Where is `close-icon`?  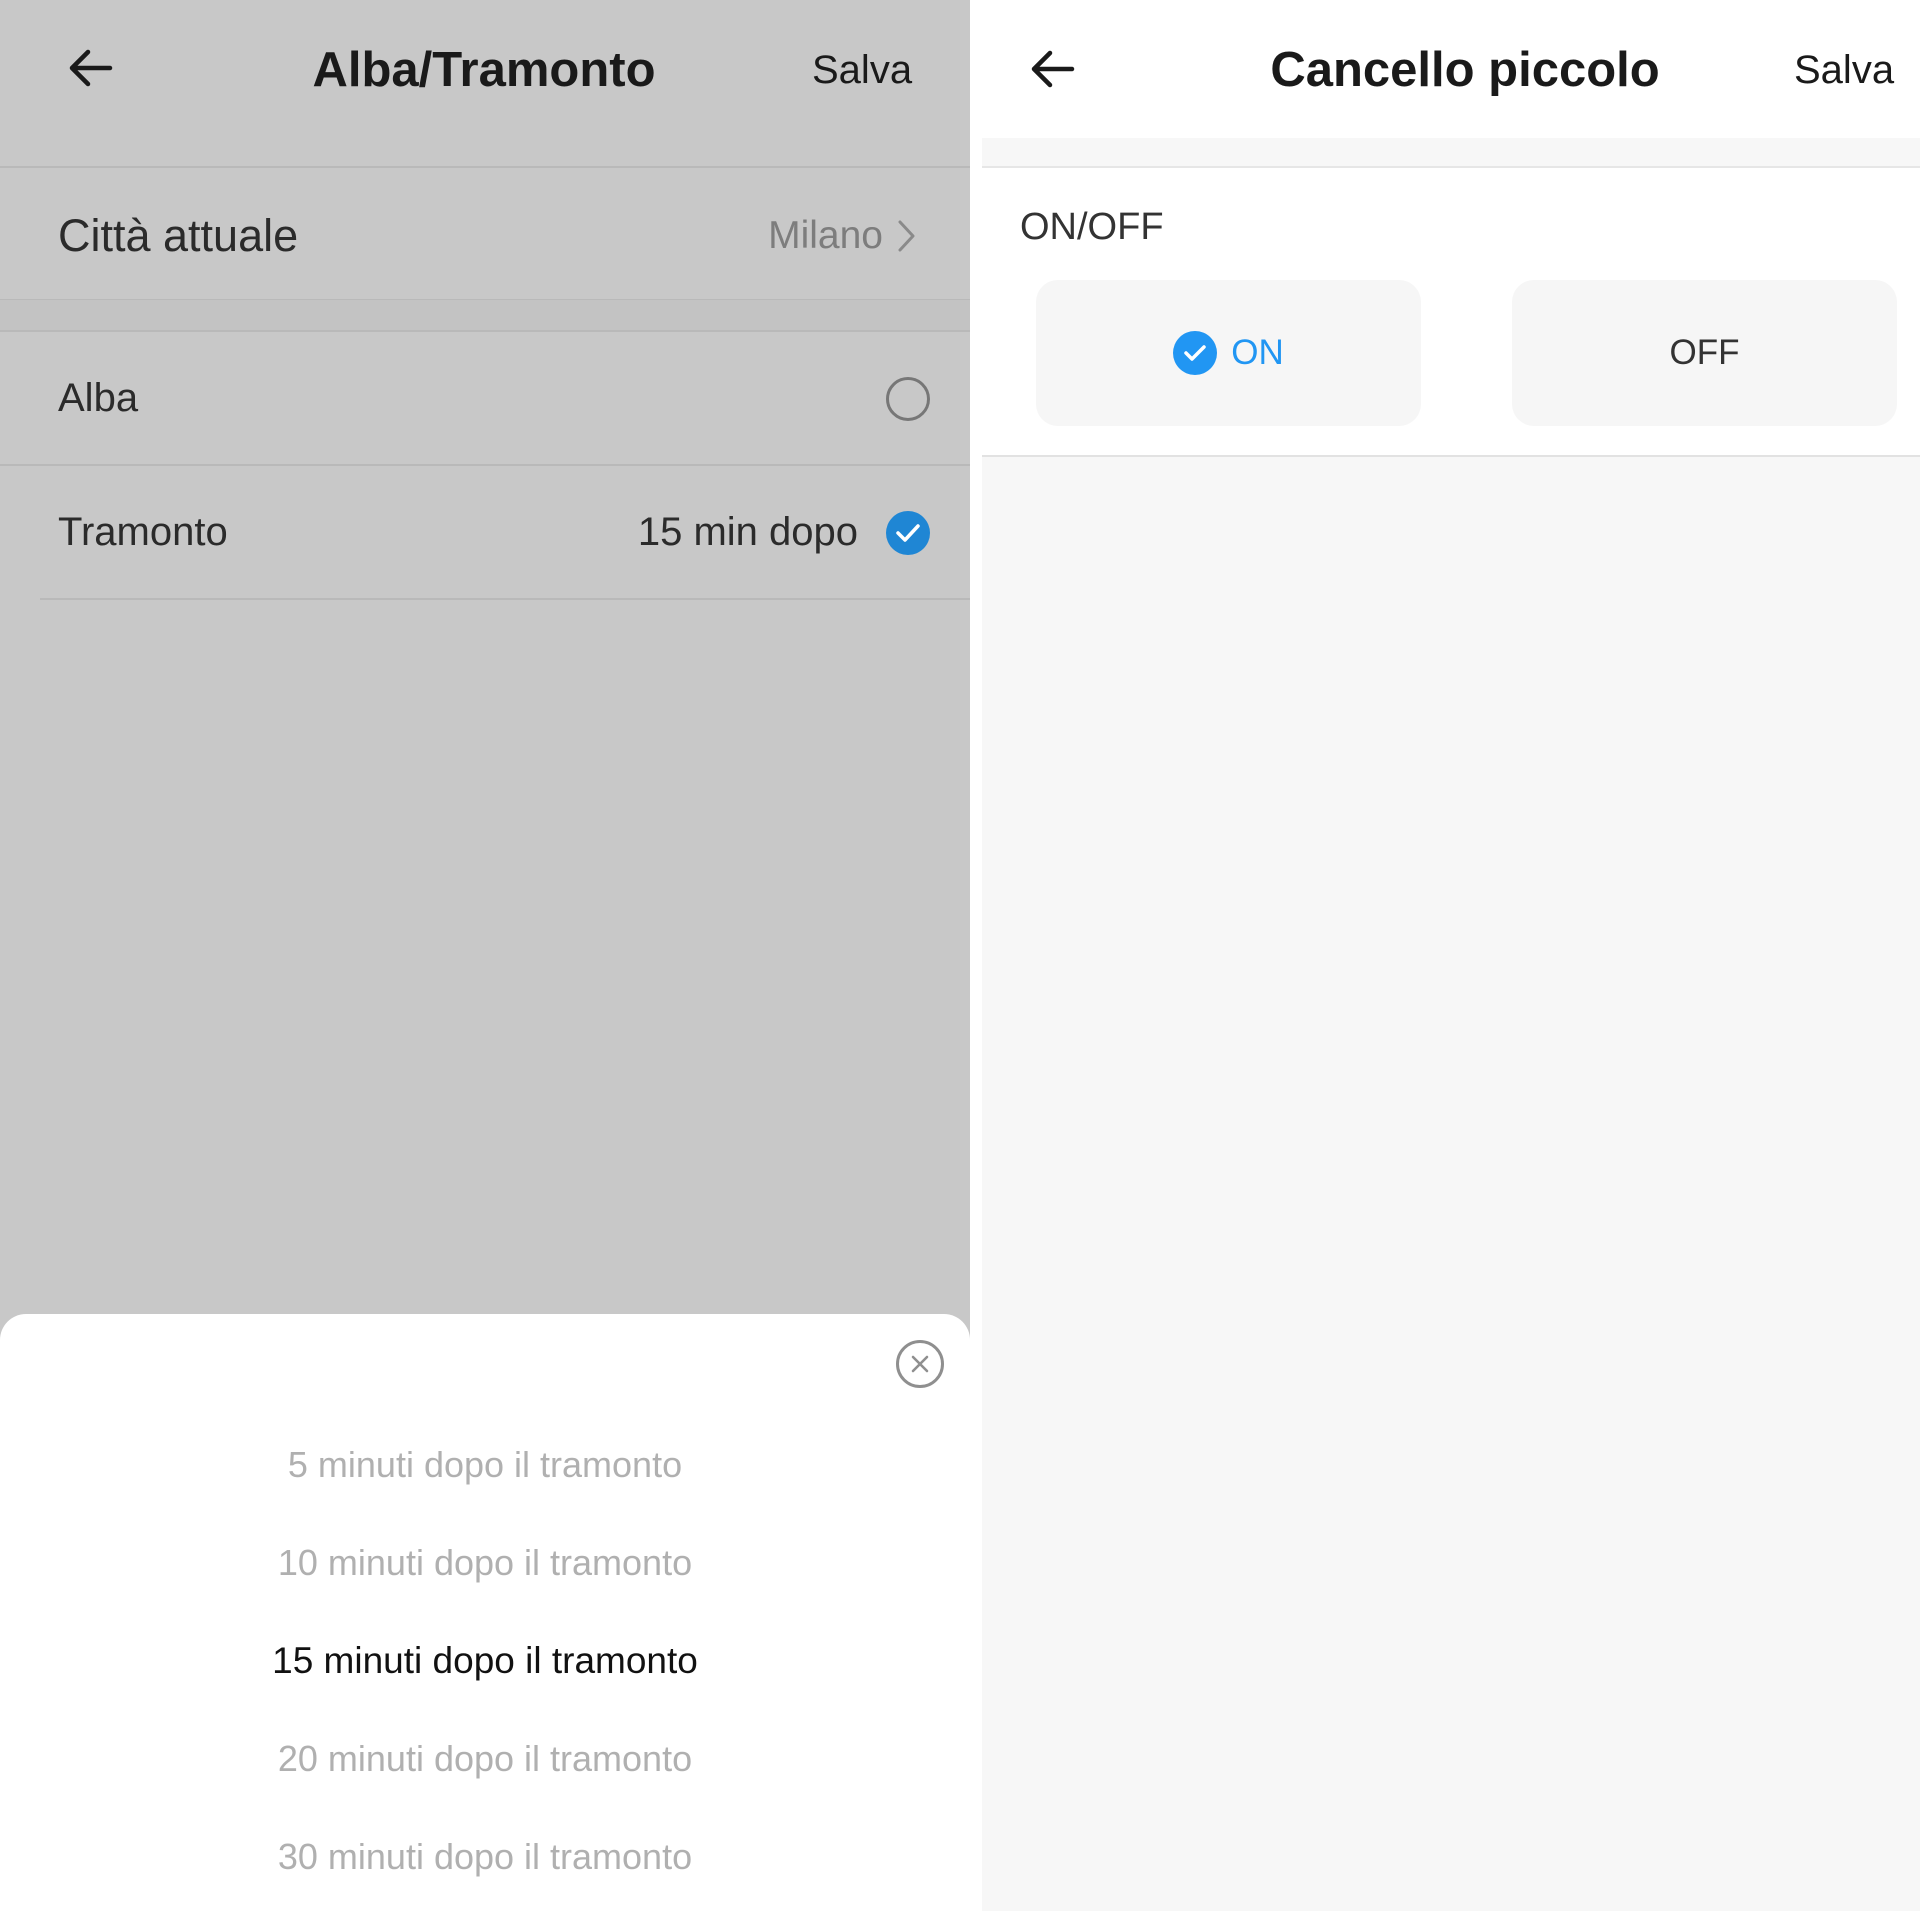 close-icon is located at coordinates (920, 1364).